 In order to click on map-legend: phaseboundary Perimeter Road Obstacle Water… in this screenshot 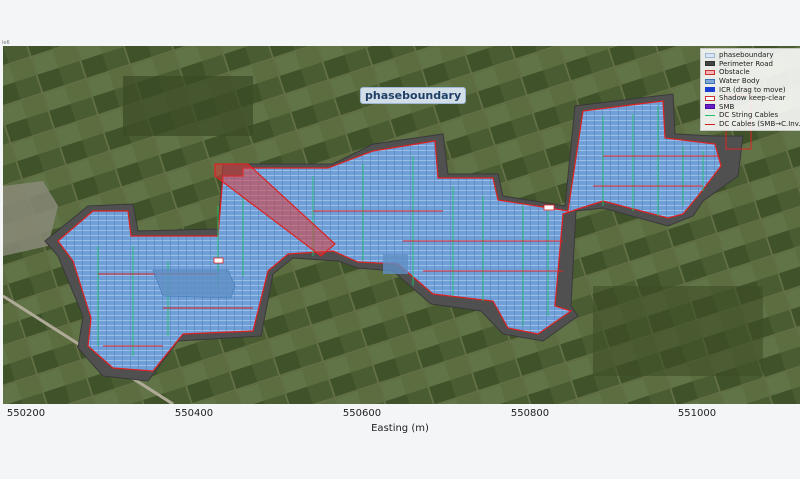, I will do `click(750, 90)`.